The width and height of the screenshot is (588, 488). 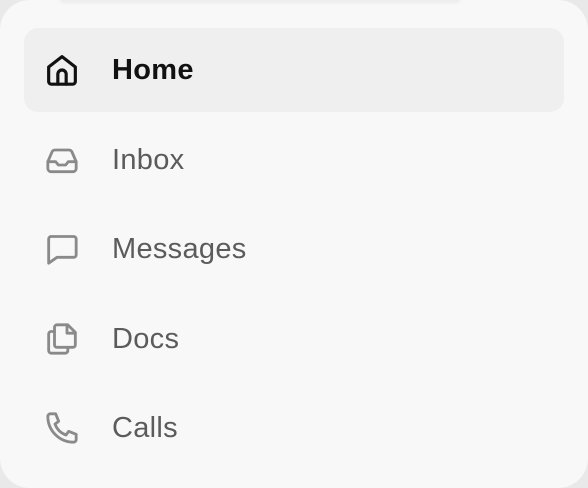 I want to click on sidebar-item-label: Inbox, so click(x=148, y=159).